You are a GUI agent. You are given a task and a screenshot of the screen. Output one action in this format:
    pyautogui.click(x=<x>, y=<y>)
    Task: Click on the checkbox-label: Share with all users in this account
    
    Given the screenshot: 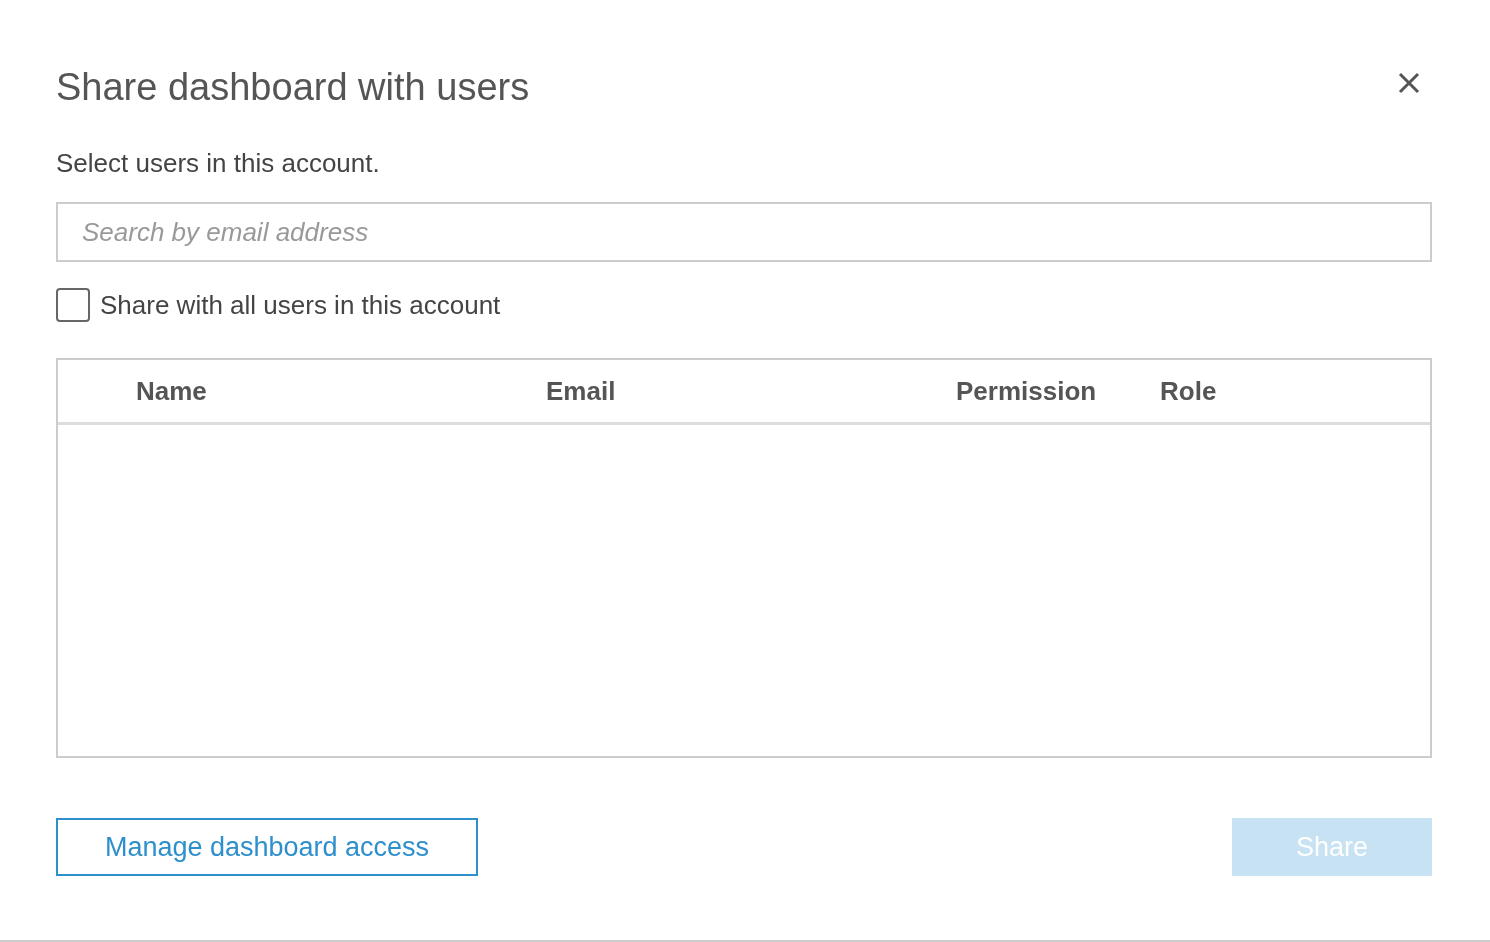 What is the action you would take?
    pyautogui.click(x=300, y=305)
    